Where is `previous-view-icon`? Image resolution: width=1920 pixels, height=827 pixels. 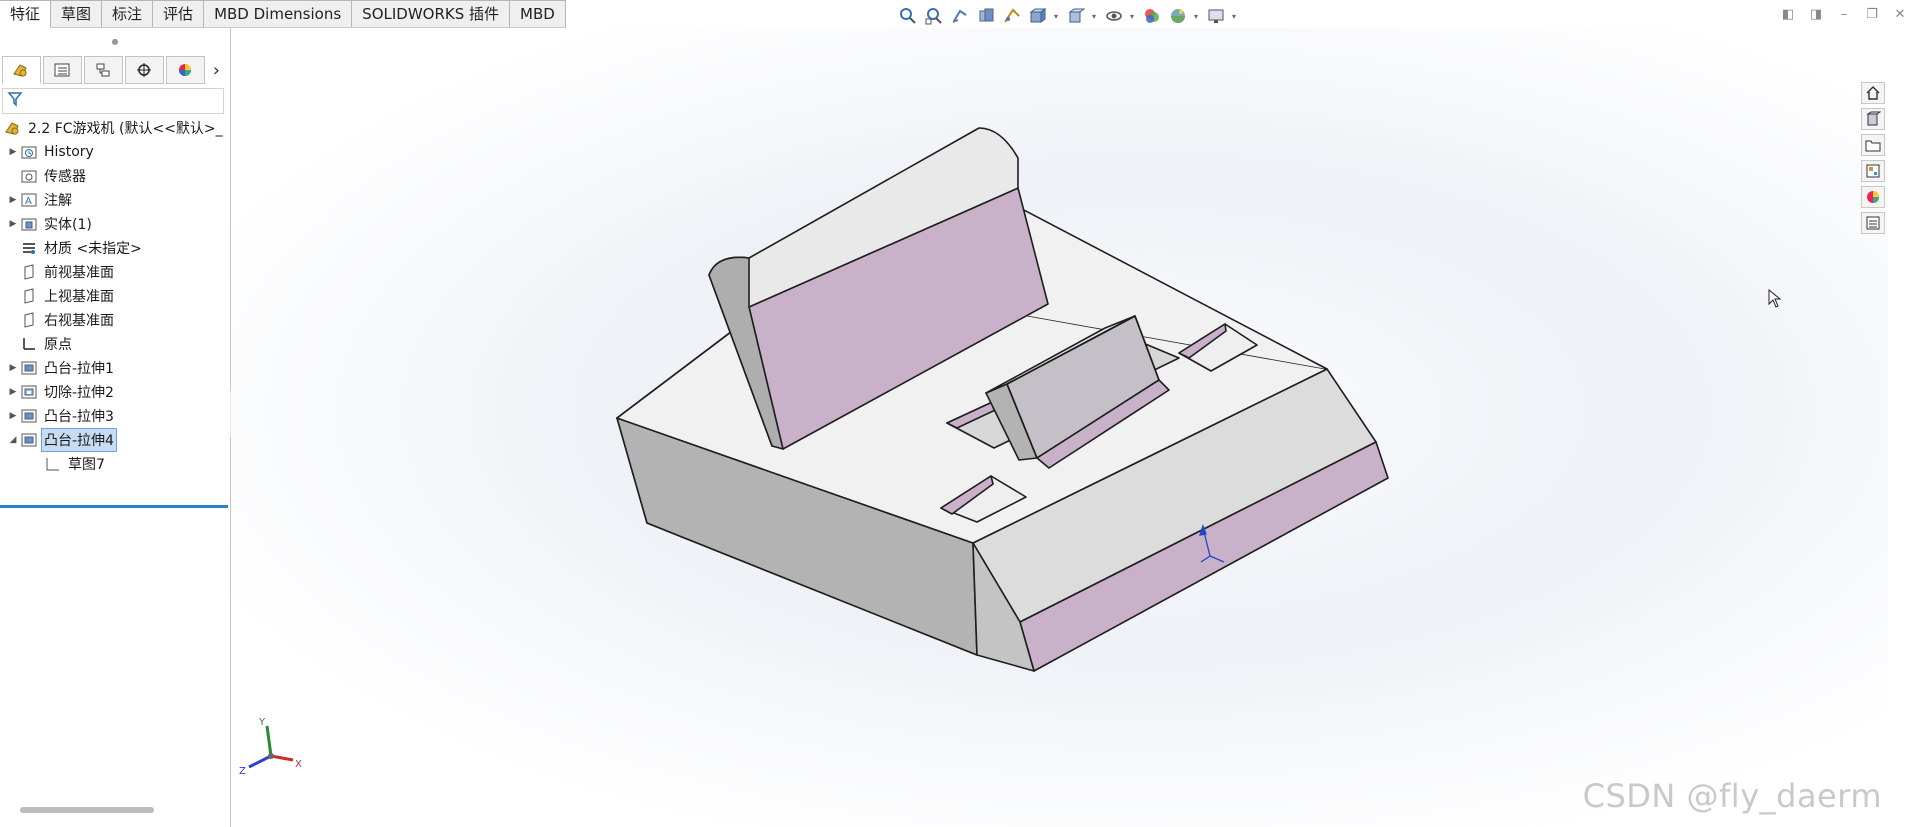
previous-view-icon is located at coordinates (960, 16).